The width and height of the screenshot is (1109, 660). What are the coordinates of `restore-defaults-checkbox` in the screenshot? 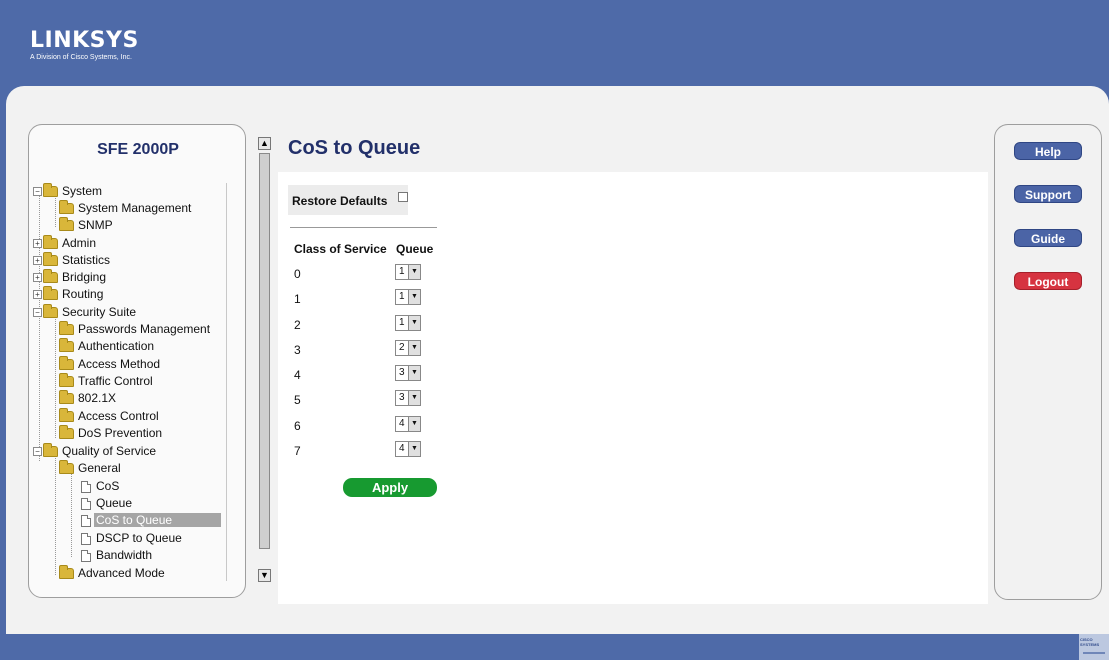 It's located at (403, 197).